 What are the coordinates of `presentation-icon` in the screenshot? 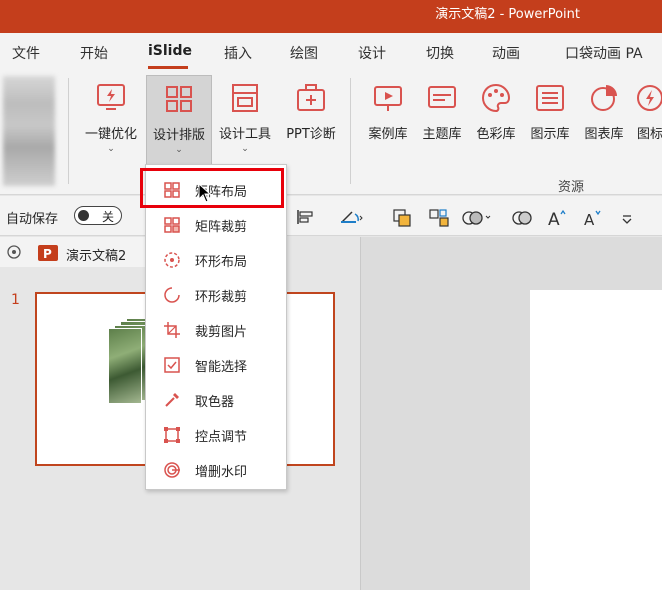 It's located at (388, 98).